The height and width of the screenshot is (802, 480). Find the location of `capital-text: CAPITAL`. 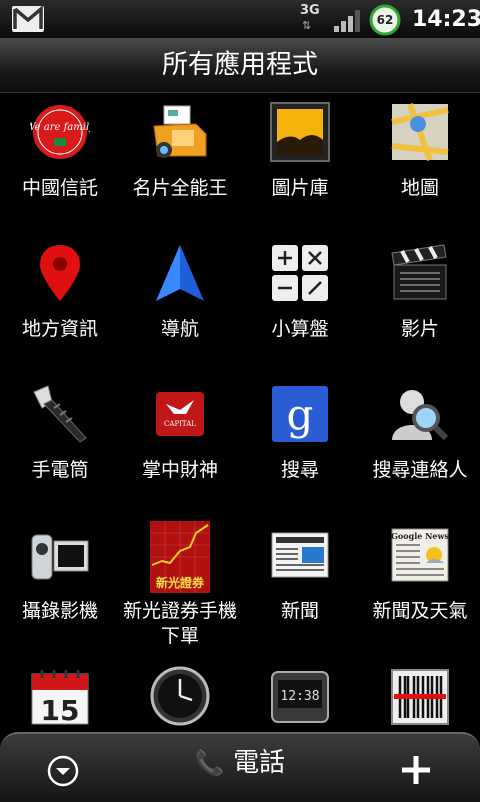

capital-text: CAPITAL is located at coordinates (180, 424).